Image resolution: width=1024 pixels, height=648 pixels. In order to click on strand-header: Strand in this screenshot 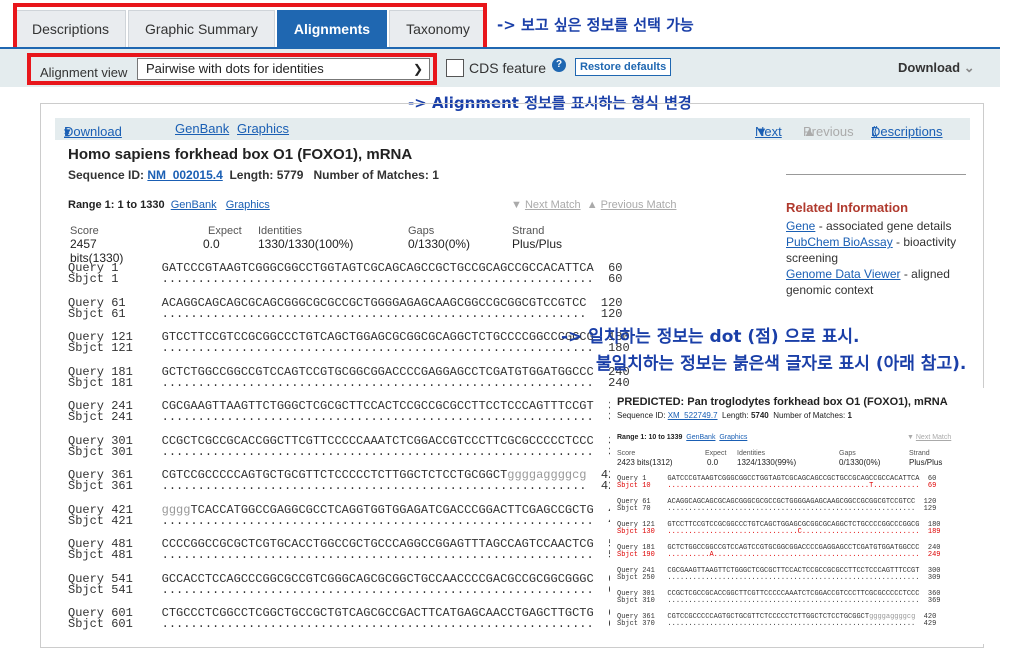, I will do `click(528, 231)`.